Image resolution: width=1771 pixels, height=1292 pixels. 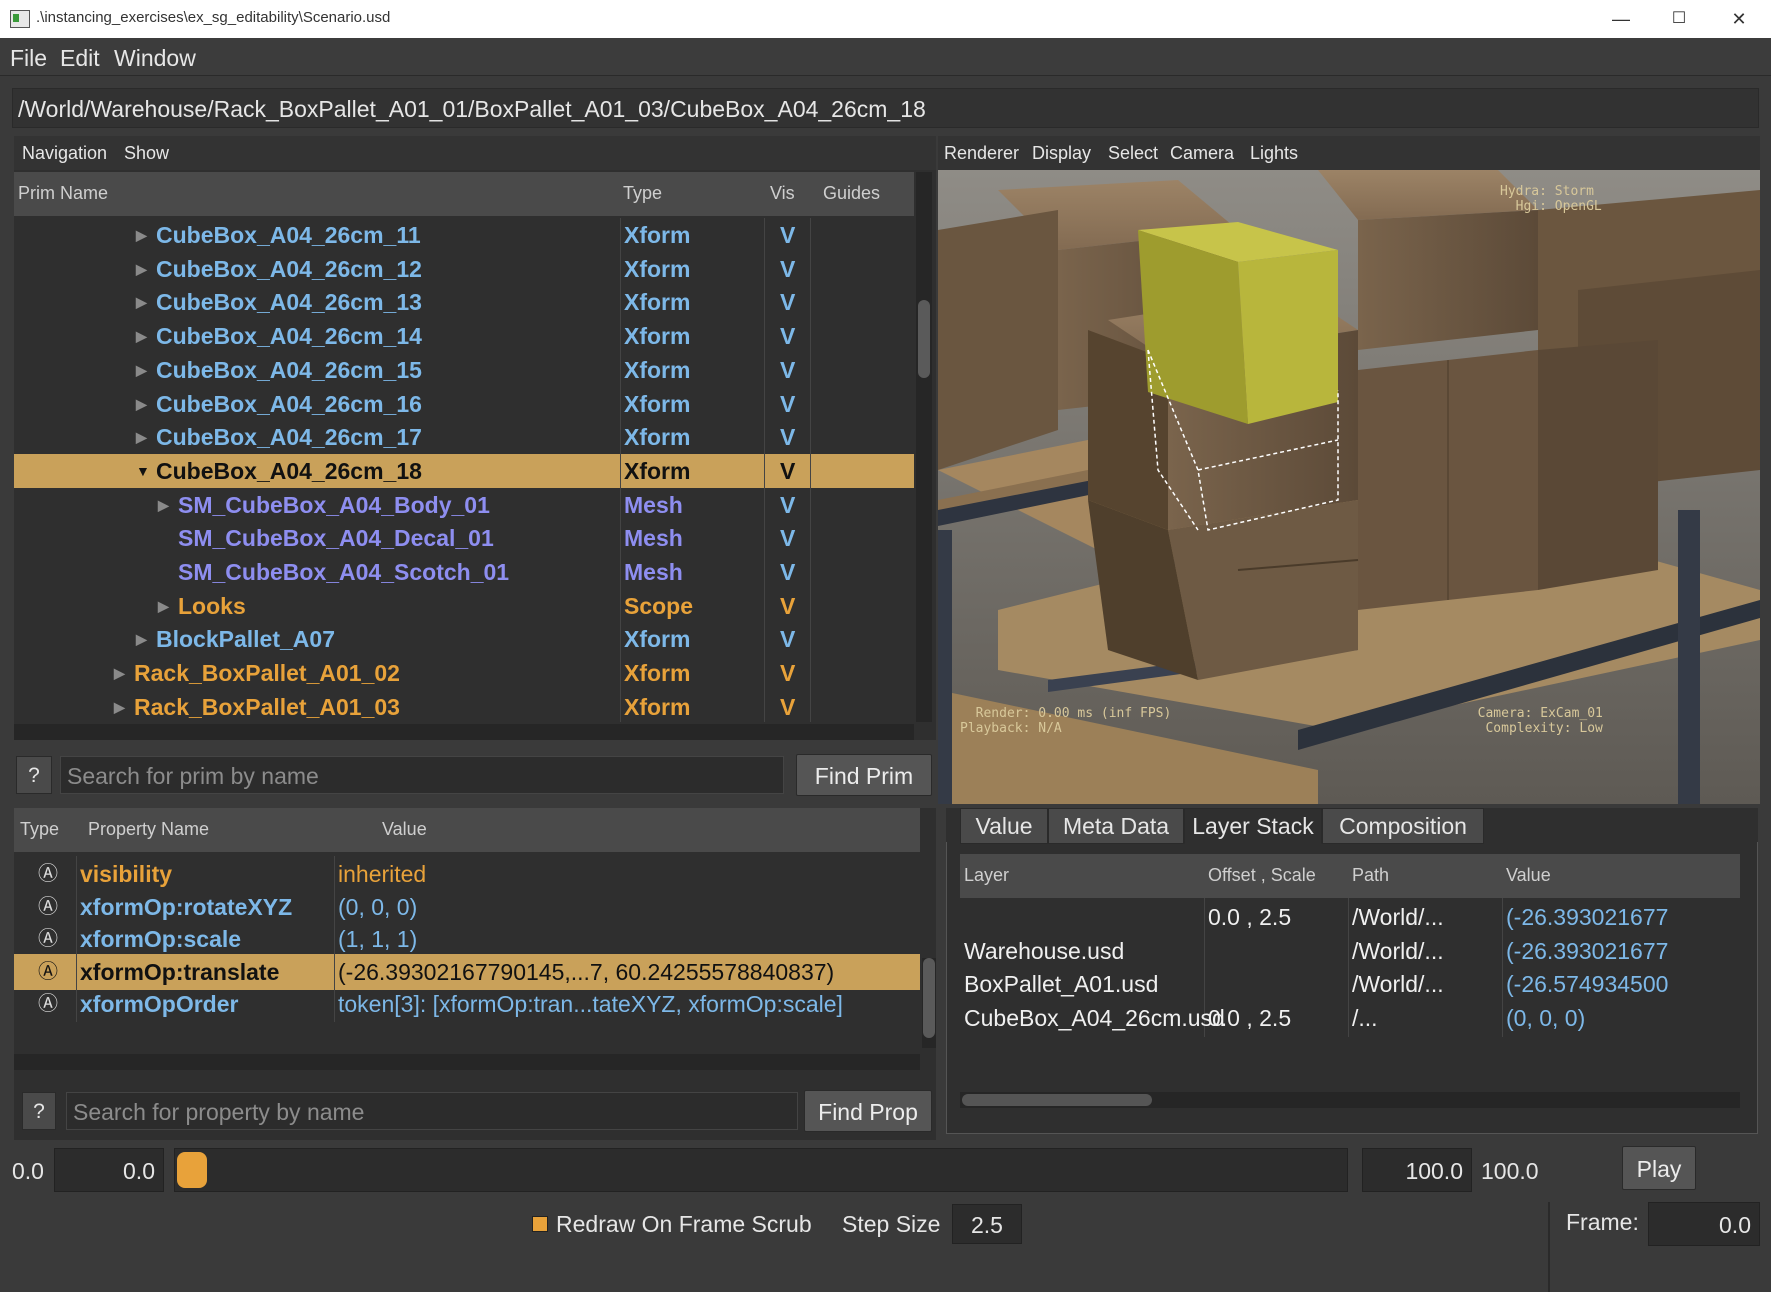 I want to click on col-guides: Guides, so click(x=851, y=193).